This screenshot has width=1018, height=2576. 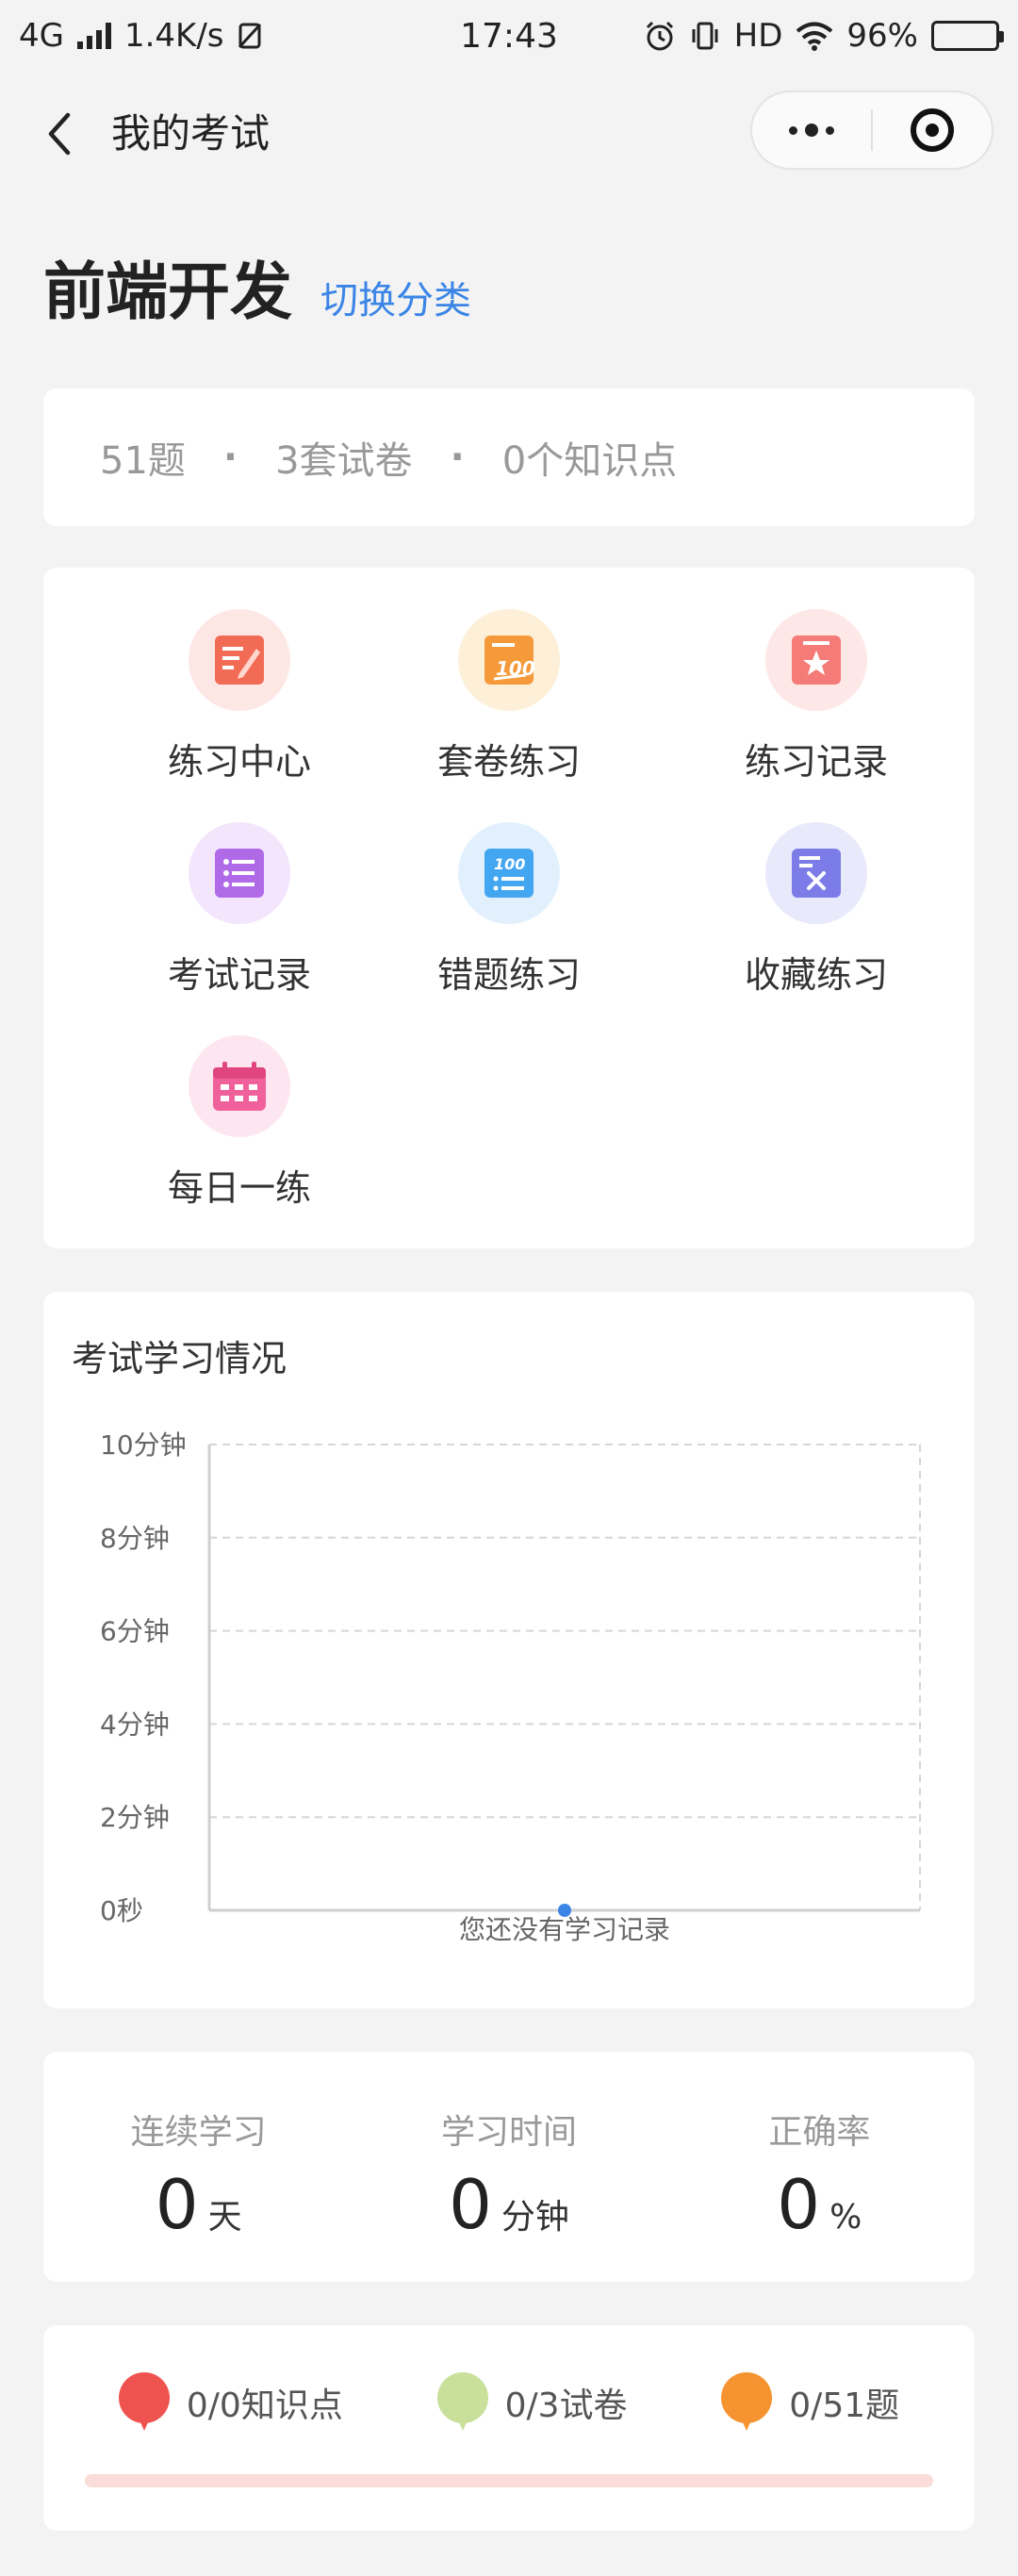 What do you see at coordinates (135, 1631) in the screenshot?
I see `y-tick-label: 6分钟` at bounding box center [135, 1631].